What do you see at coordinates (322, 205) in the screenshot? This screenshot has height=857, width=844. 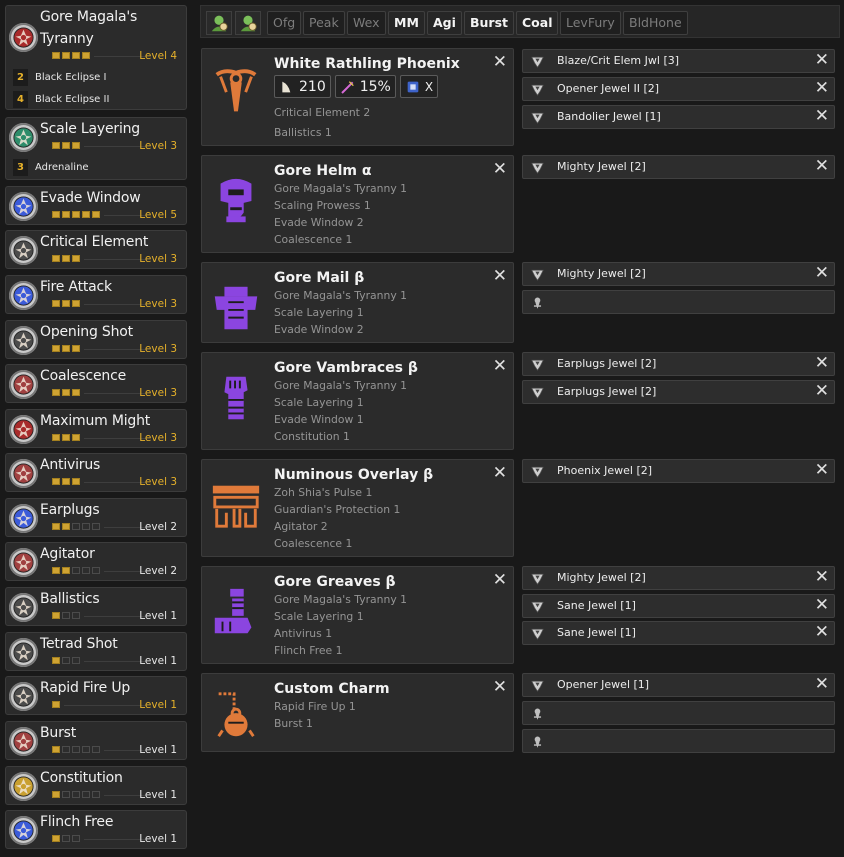 I see `equipment-skill: Scaling Prowess 1` at bounding box center [322, 205].